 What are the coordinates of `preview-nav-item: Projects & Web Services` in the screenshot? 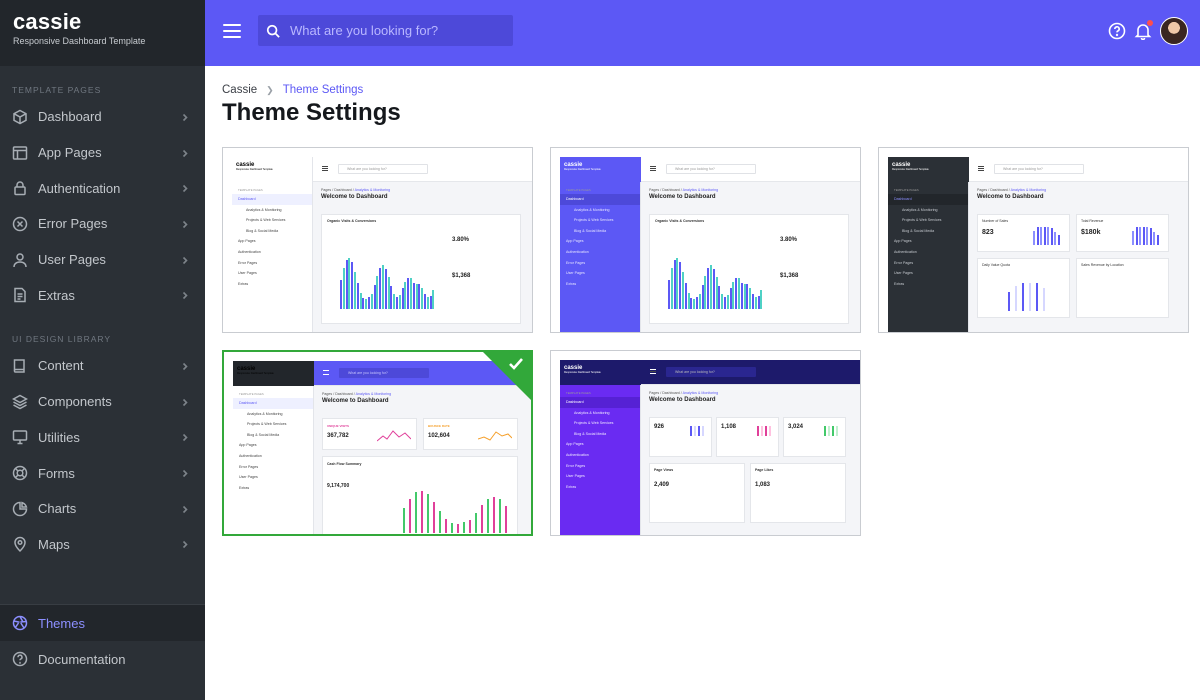 It's located at (266, 220).